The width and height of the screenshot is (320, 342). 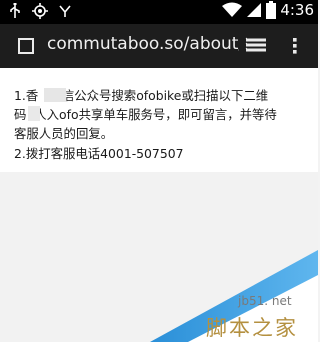 I want to click on url-field: commutaboo.so/about/he, so click(x=143, y=44).